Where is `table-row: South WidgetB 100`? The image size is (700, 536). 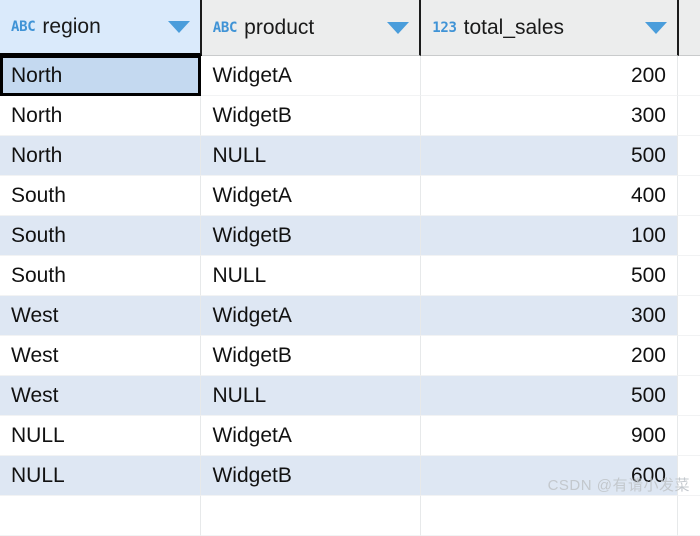 table-row: South WidgetB 100 is located at coordinates (350, 236).